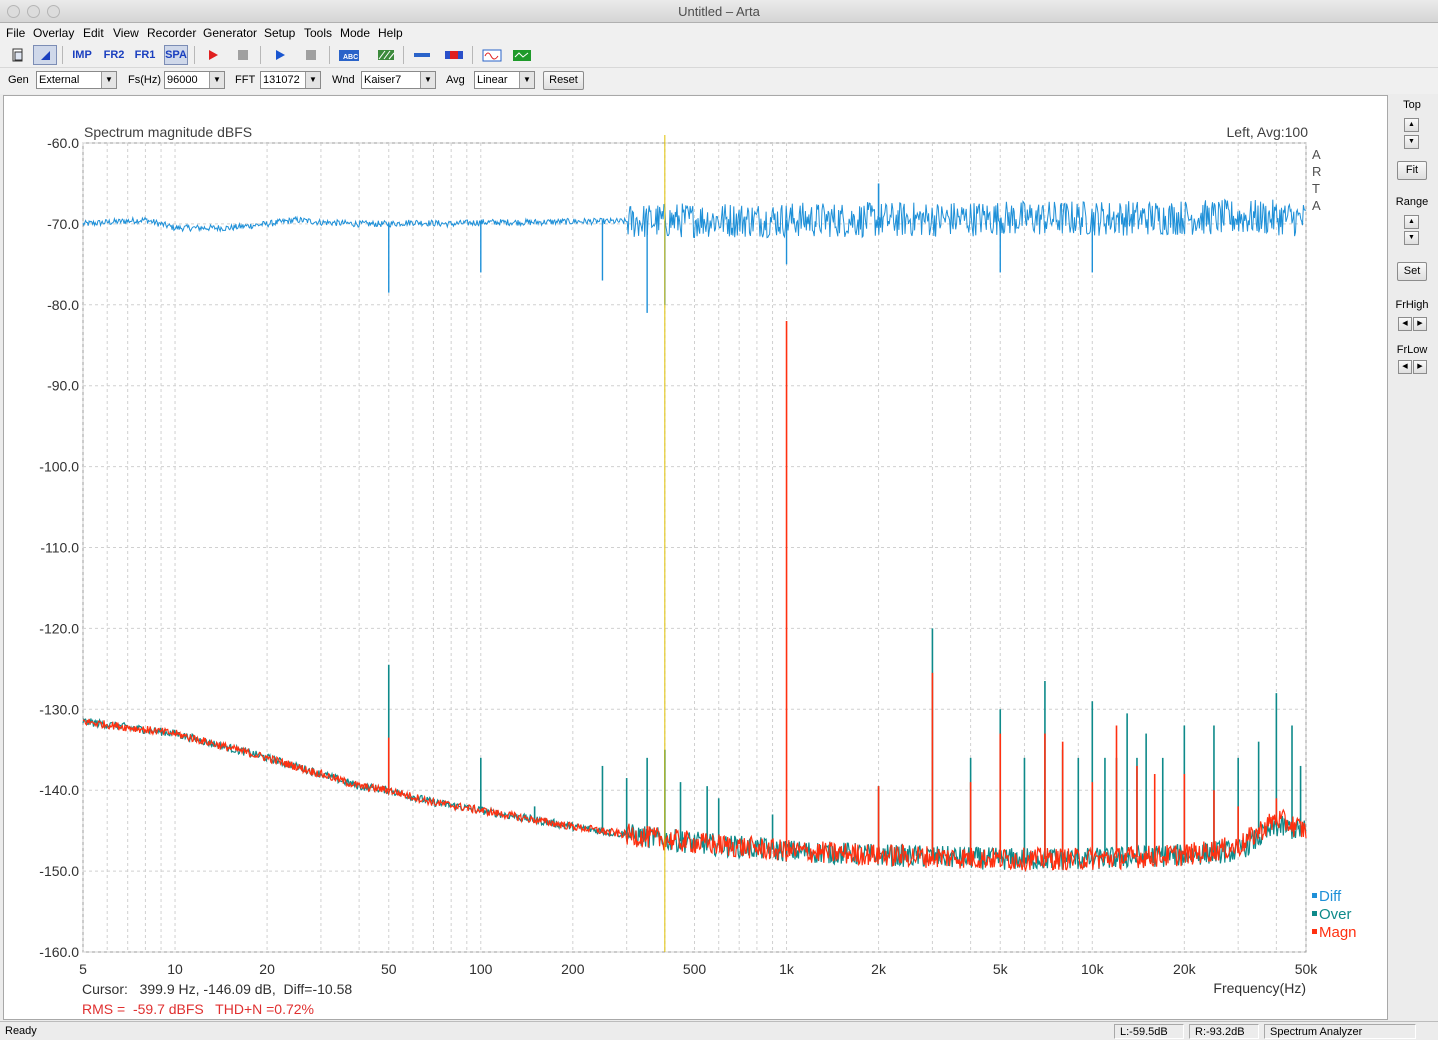  Describe the element at coordinates (1340, 1031) in the screenshot. I see `status-mode: Spectrum Analyzer` at that location.